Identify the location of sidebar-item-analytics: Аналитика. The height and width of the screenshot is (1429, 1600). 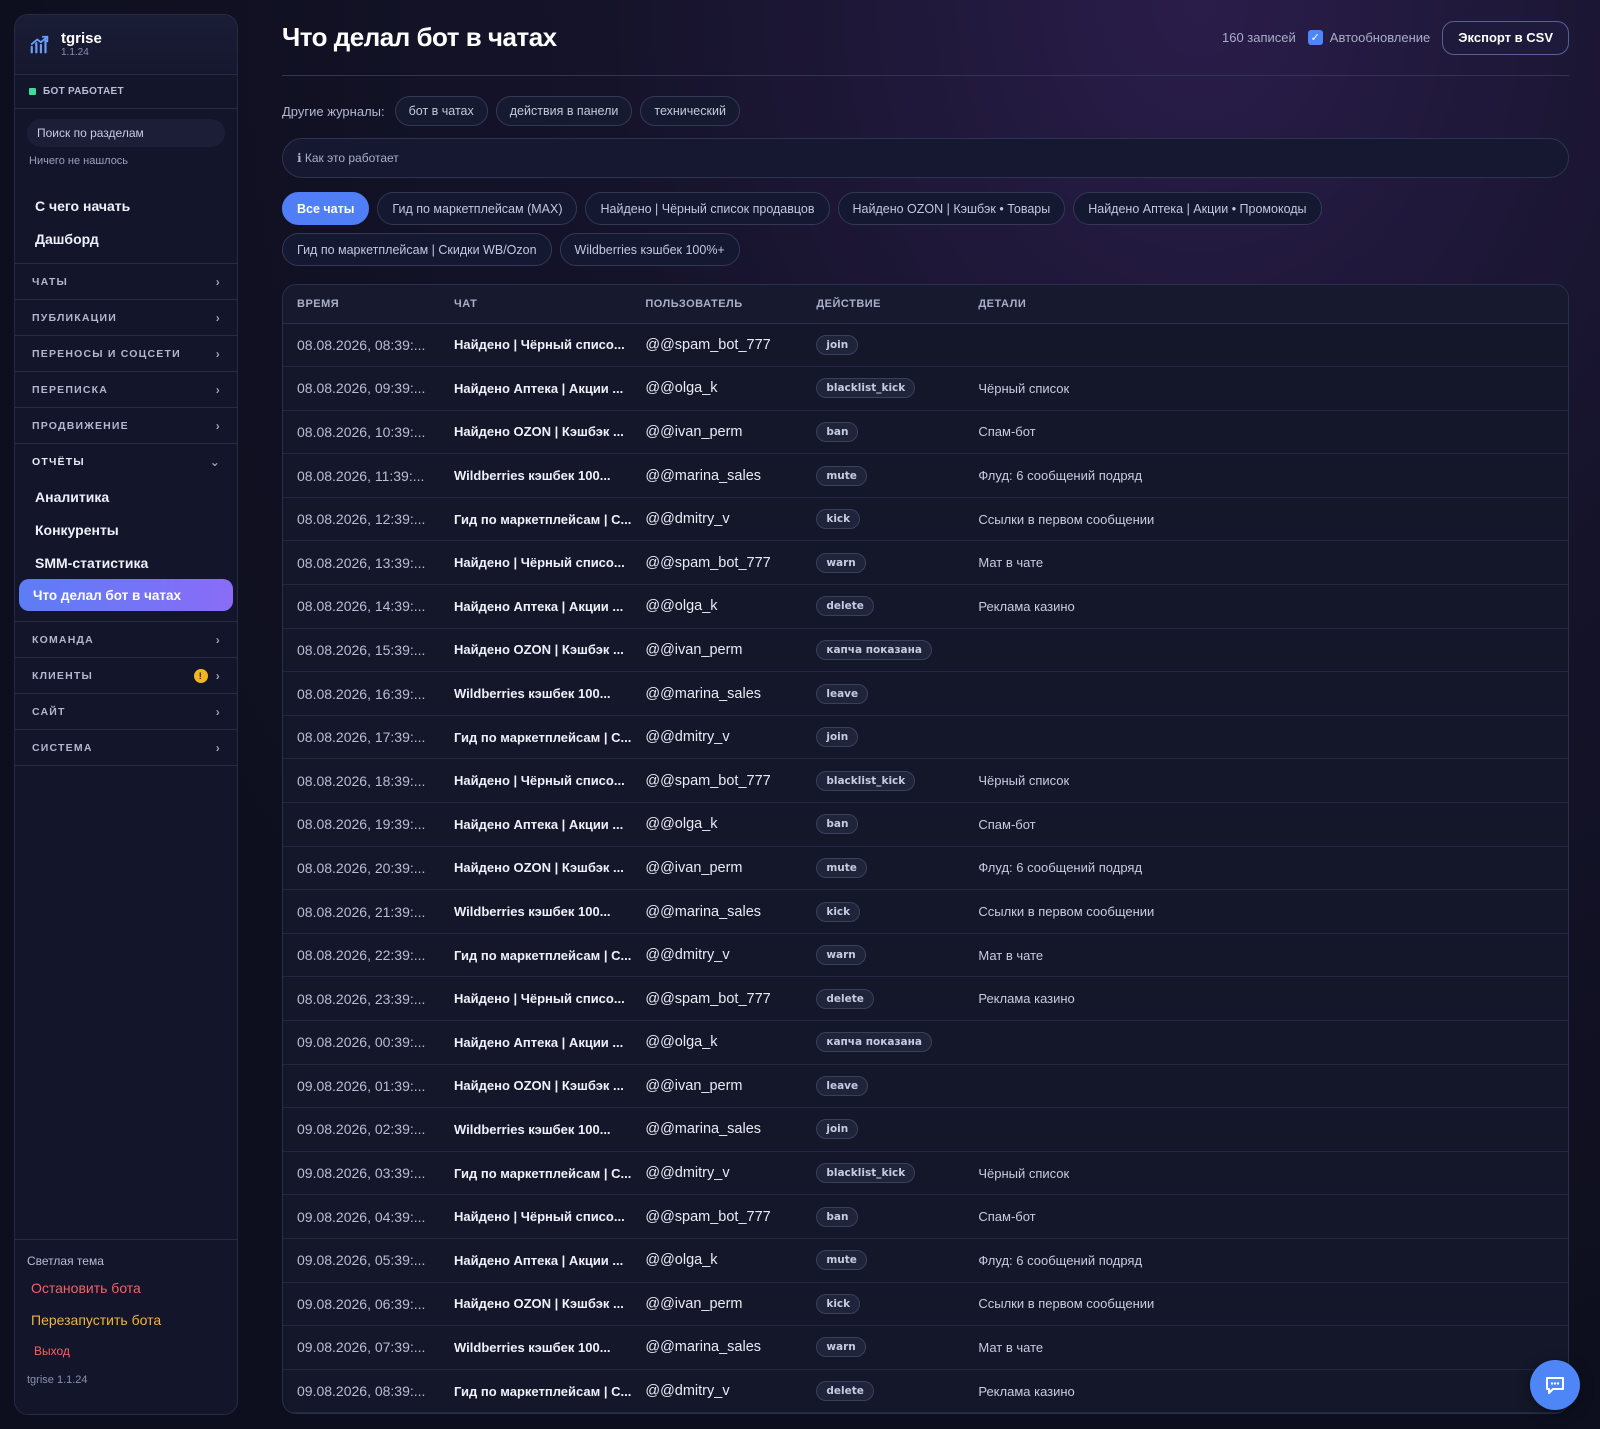
(126, 496).